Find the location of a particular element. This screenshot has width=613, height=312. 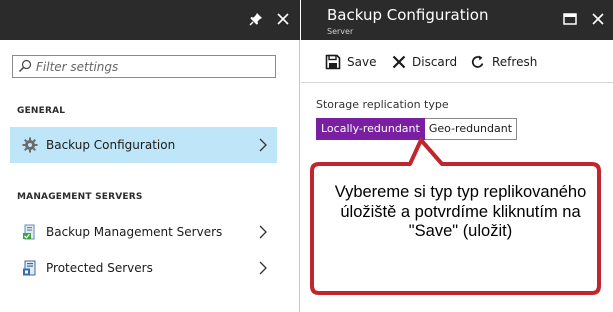

refresh-button: Refresh is located at coordinates (504, 62).